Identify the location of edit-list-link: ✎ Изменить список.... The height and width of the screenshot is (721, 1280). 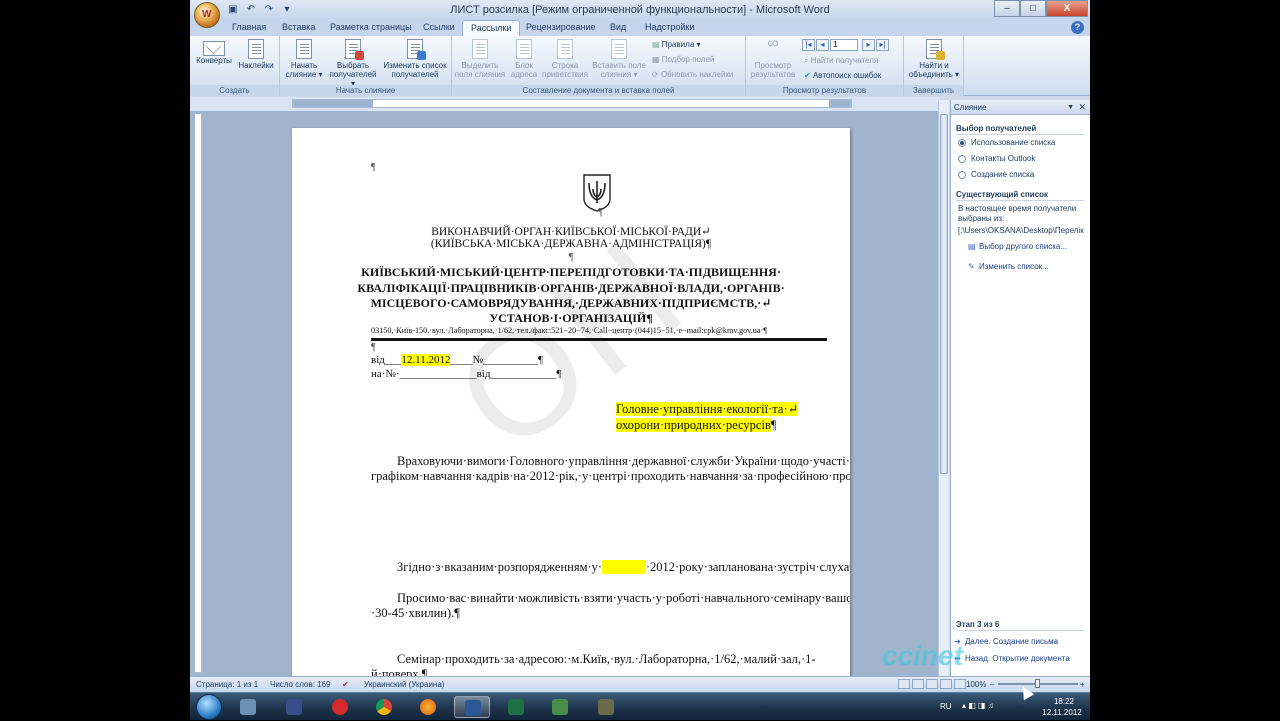
(1008, 266).